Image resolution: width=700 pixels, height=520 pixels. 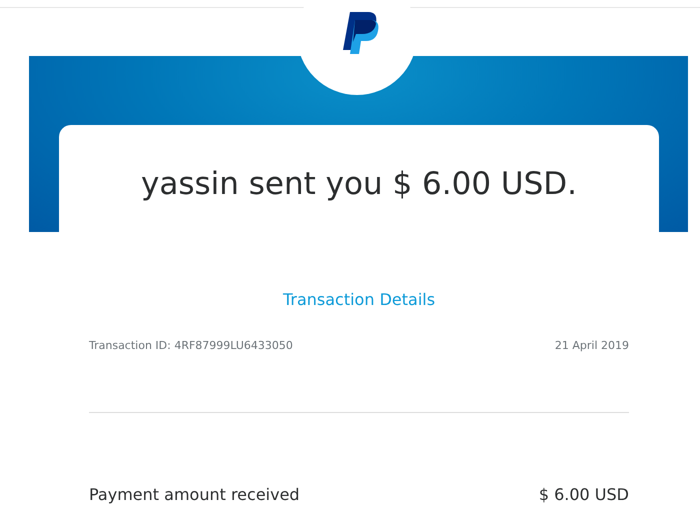 What do you see at coordinates (359, 299) in the screenshot?
I see `transaction-details-link: Transaction Details` at bounding box center [359, 299].